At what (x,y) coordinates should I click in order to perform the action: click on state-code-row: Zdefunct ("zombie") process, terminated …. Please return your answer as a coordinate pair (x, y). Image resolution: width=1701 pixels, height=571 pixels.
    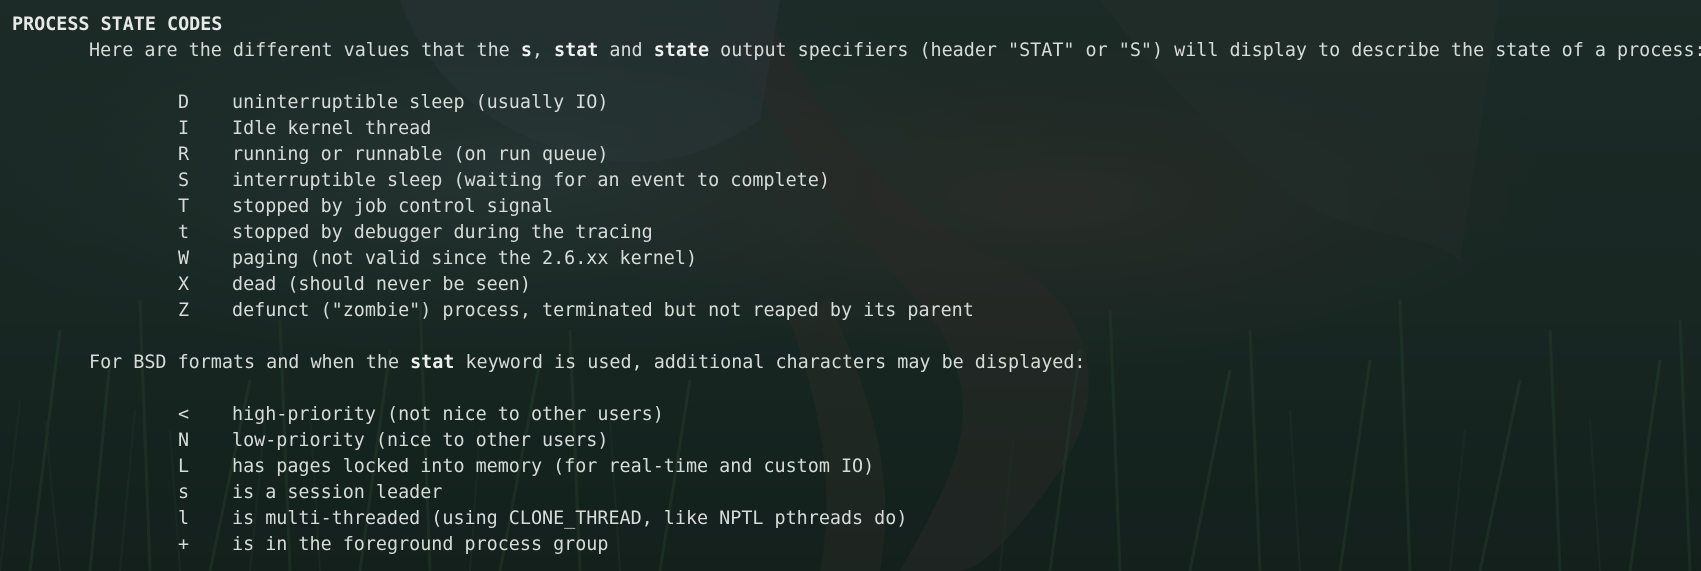
    Looking at the image, I should click on (856, 311).